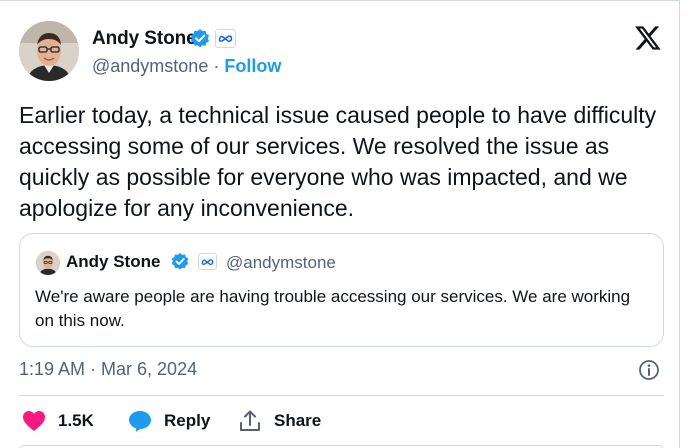 This screenshot has height=448, width=693. What do you see at coordinates (187, 420) in the screenshot?
I see `reply-label: Reply` at bounding box center [187, 420].